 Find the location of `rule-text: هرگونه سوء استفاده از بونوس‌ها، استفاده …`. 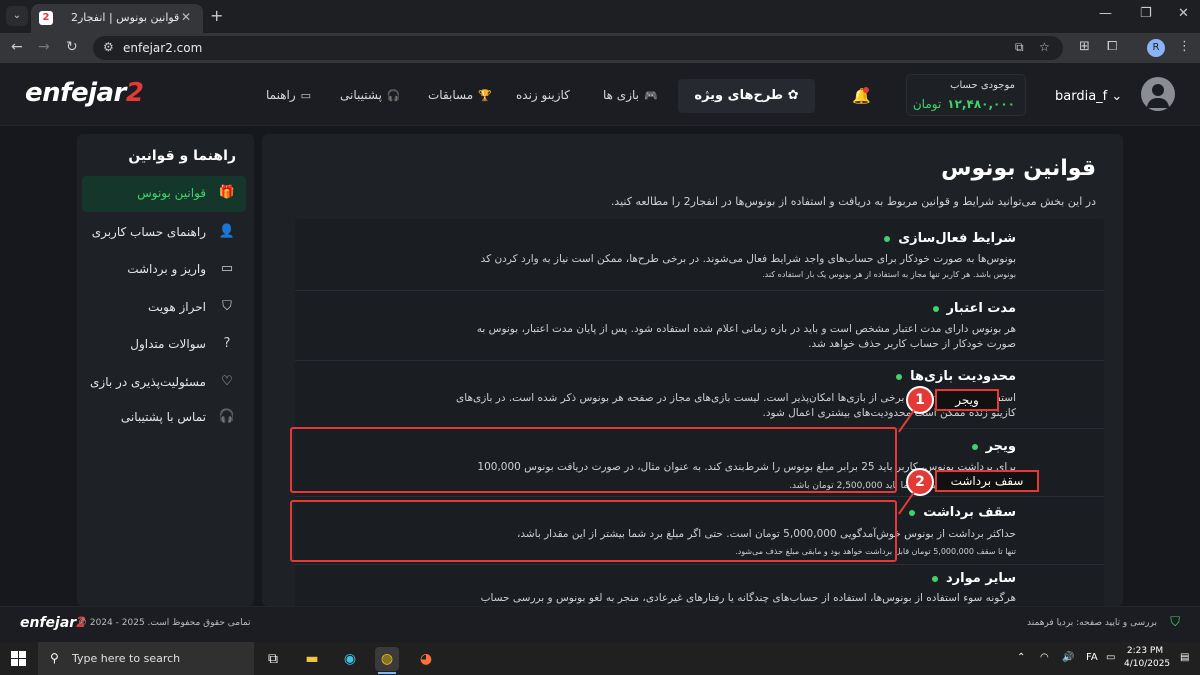

rule-text: هرگونه سوء استفاده از بونوس‌ها، استفاده … is located at coordinates (748, 598).